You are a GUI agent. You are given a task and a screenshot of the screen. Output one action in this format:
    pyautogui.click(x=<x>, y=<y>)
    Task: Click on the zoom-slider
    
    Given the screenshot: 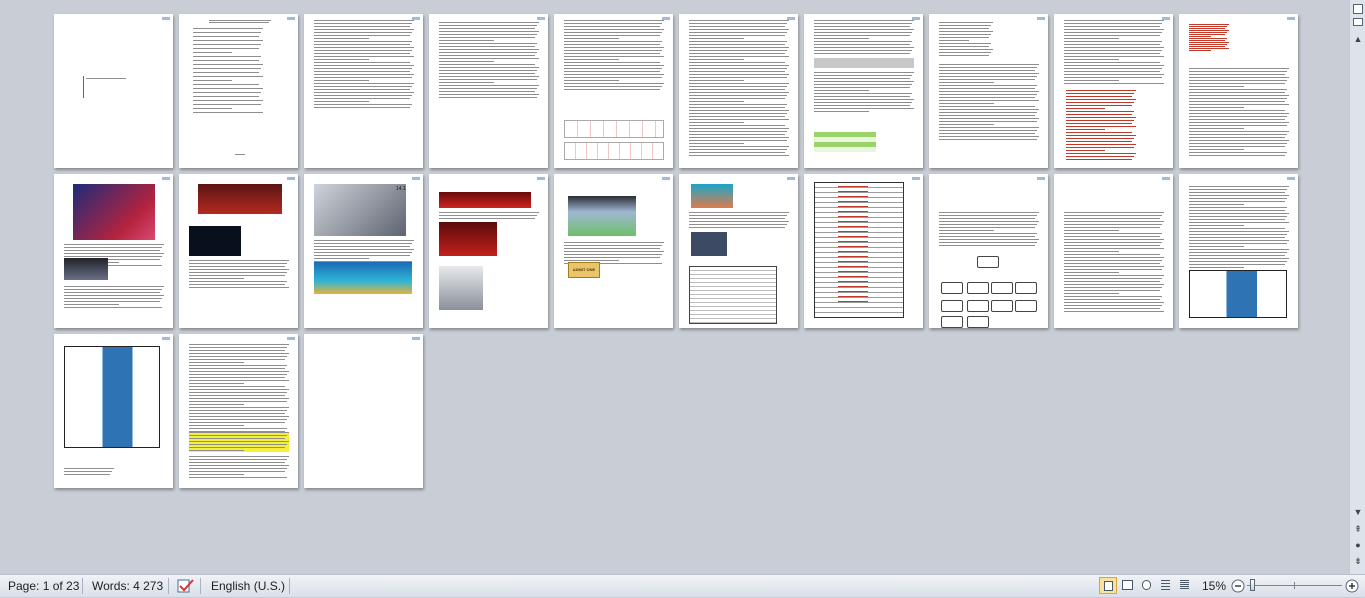 What is the action you would take?
    pyautogui.click(x=1294, y=586)
    